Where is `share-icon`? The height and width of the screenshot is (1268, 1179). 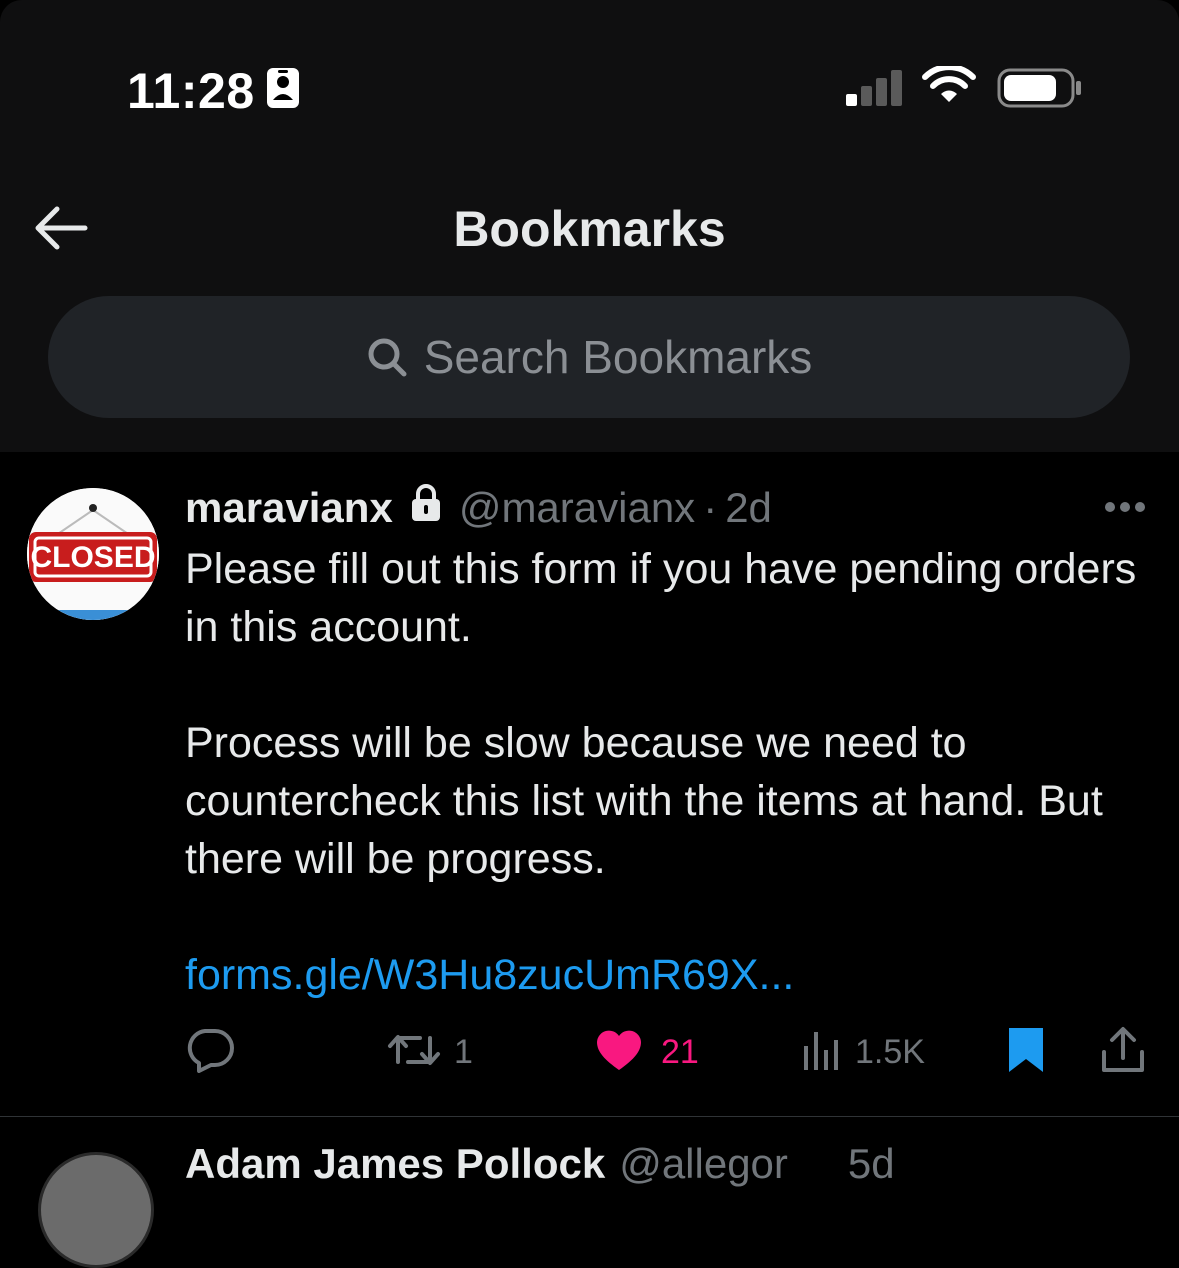 share-icon is located at coordinates (1123, 1052).